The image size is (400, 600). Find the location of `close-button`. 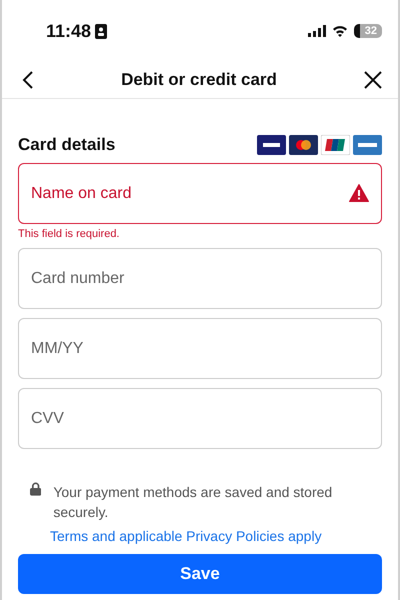

close-button is located at coordinates (373, 80).